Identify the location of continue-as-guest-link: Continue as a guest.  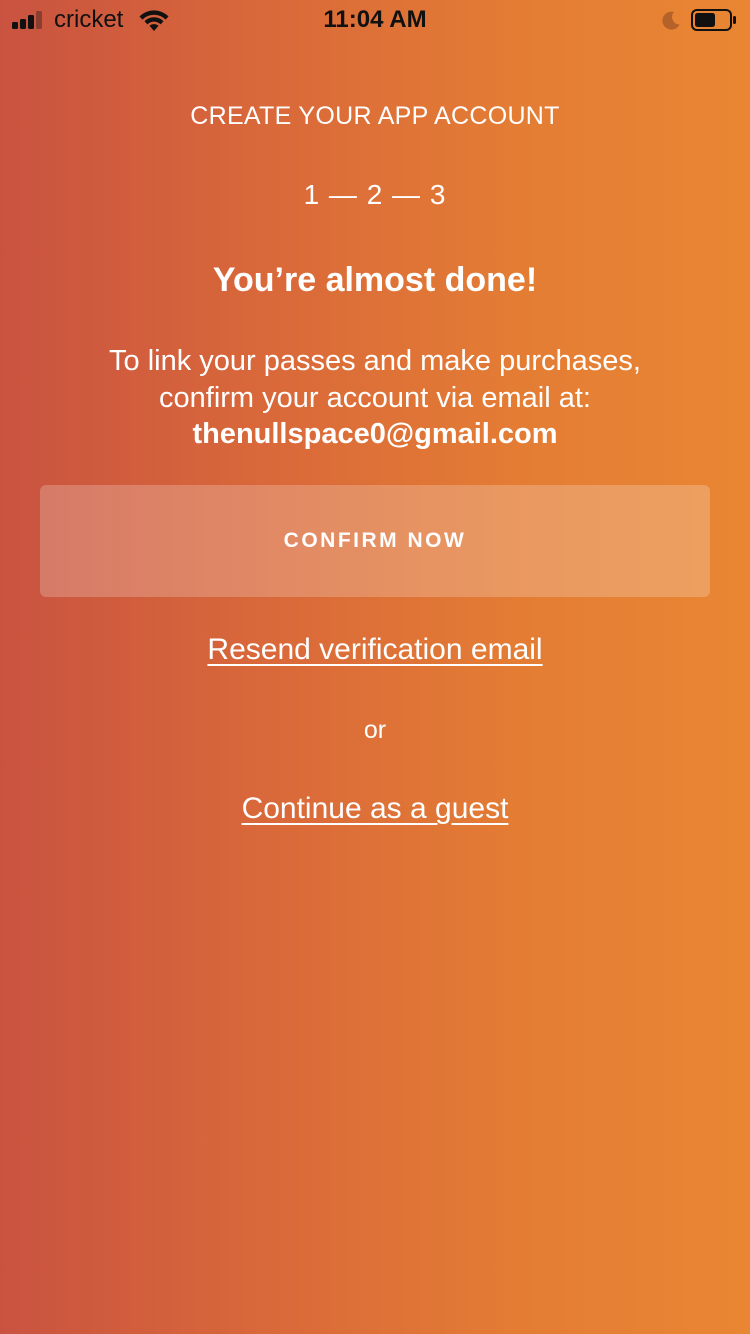
(375, 808).